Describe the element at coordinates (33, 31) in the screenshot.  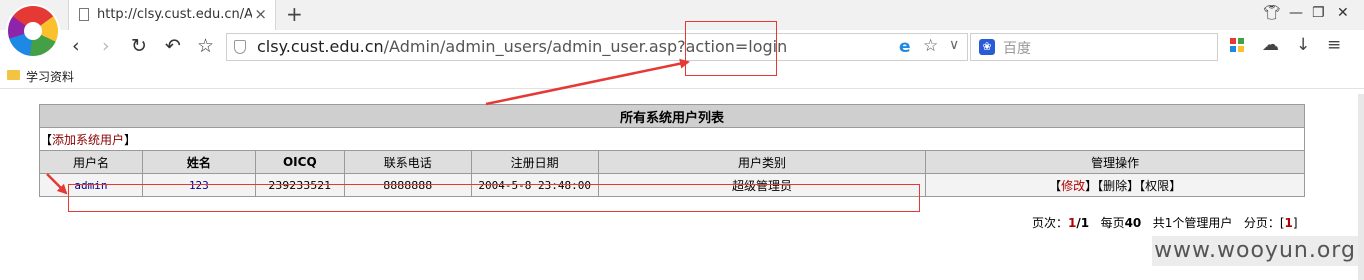
I see `browser-logo` at that location.